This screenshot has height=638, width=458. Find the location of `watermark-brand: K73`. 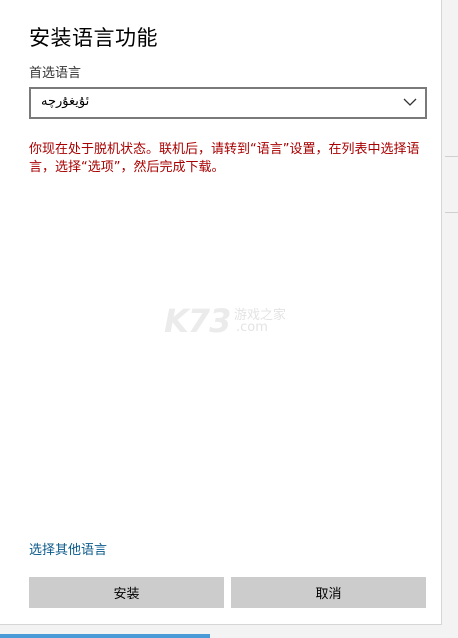

watermark-brand: K73 is located at coordinates (197, 321).